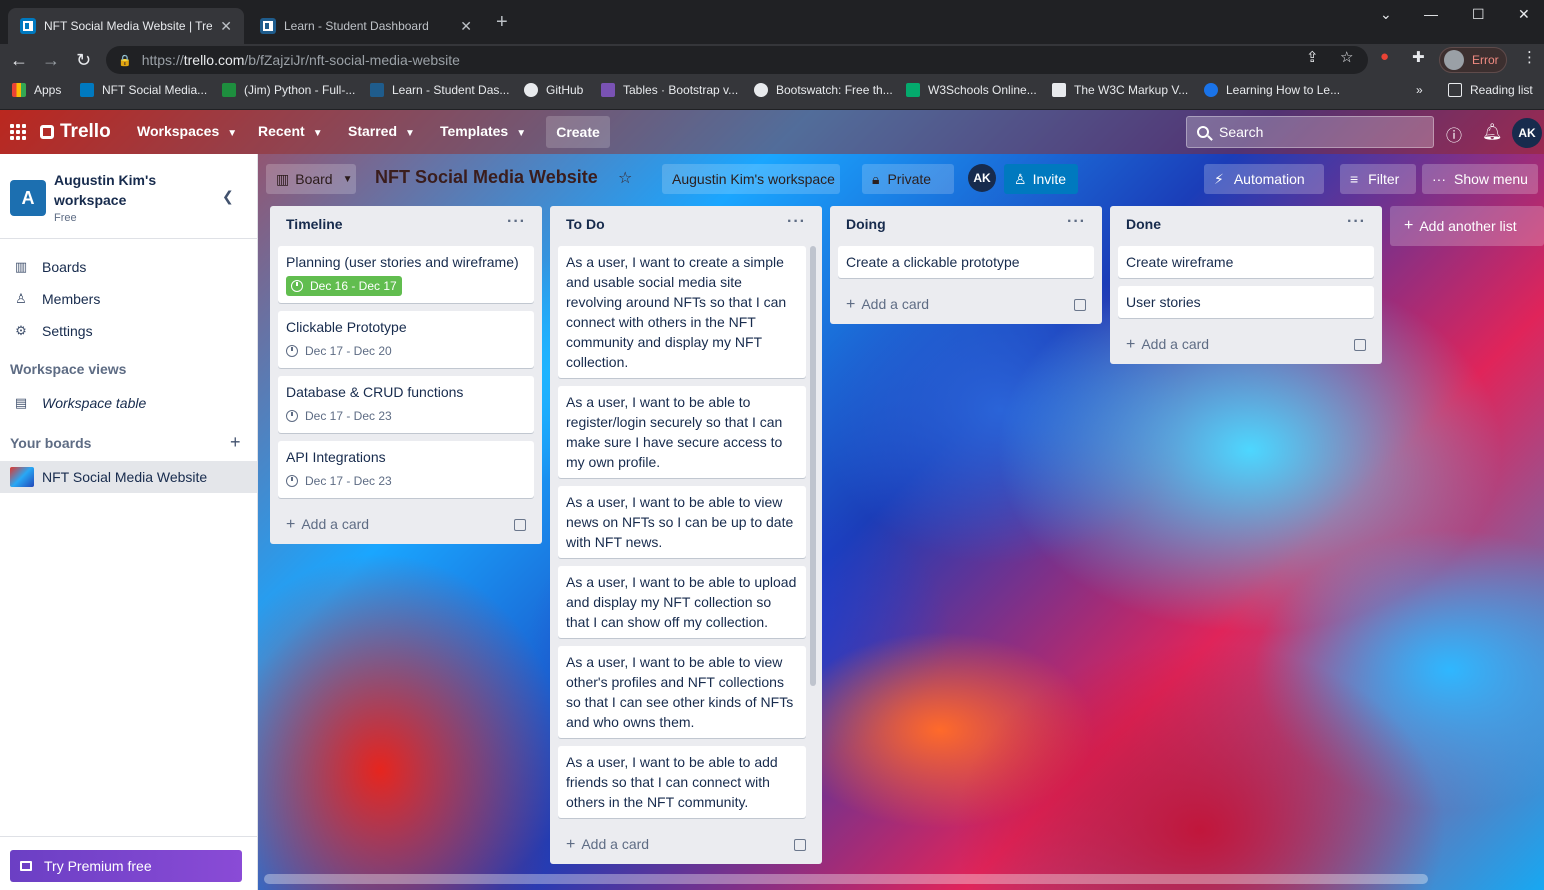  What do you see at coordinates (908, 179) in the screenshot?
I see `board-visibility-button: 🔒︎ Private` at bounding box center [908, 179].